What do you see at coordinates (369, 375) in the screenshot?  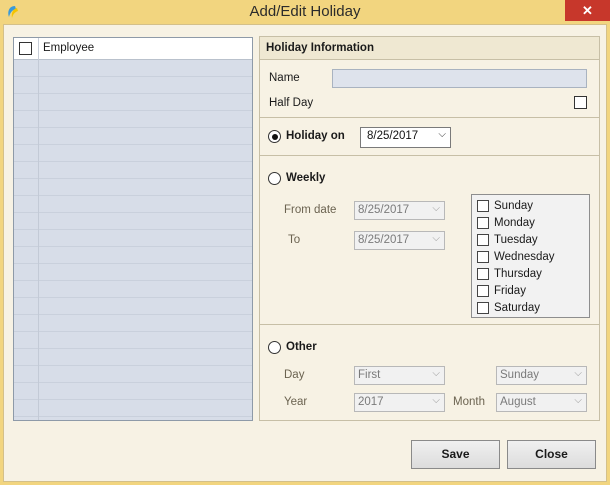 I see `day-ordinal-value: First` at bounding box center [369, 375].